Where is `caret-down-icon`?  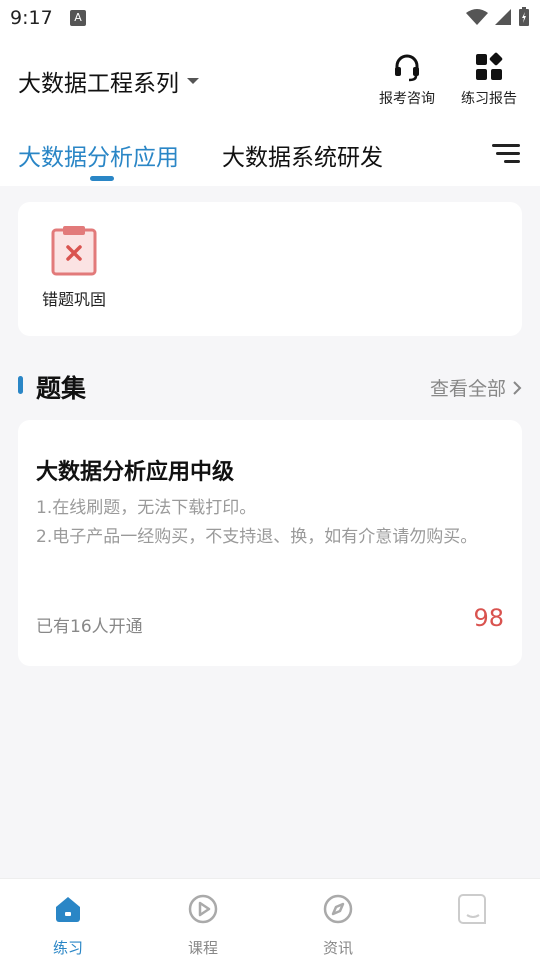
caret-down-icon is located at coordinates (193, 81).